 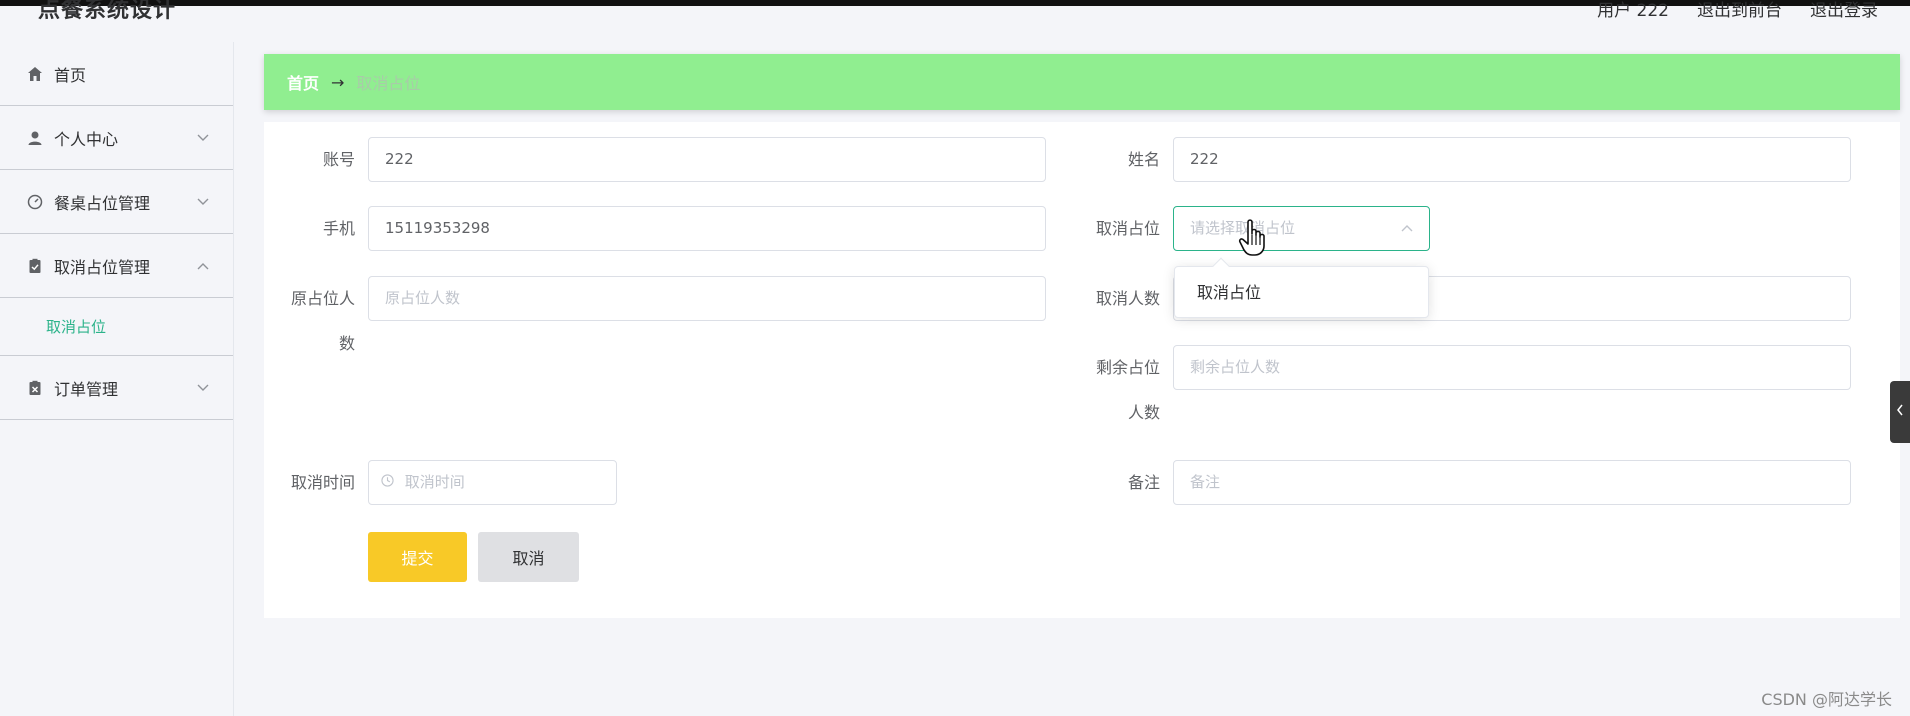 What do you see at coordinates (1143, 159) in the screenshot?
I see `name-label: 姓名` at bounding box center [1143, 159].